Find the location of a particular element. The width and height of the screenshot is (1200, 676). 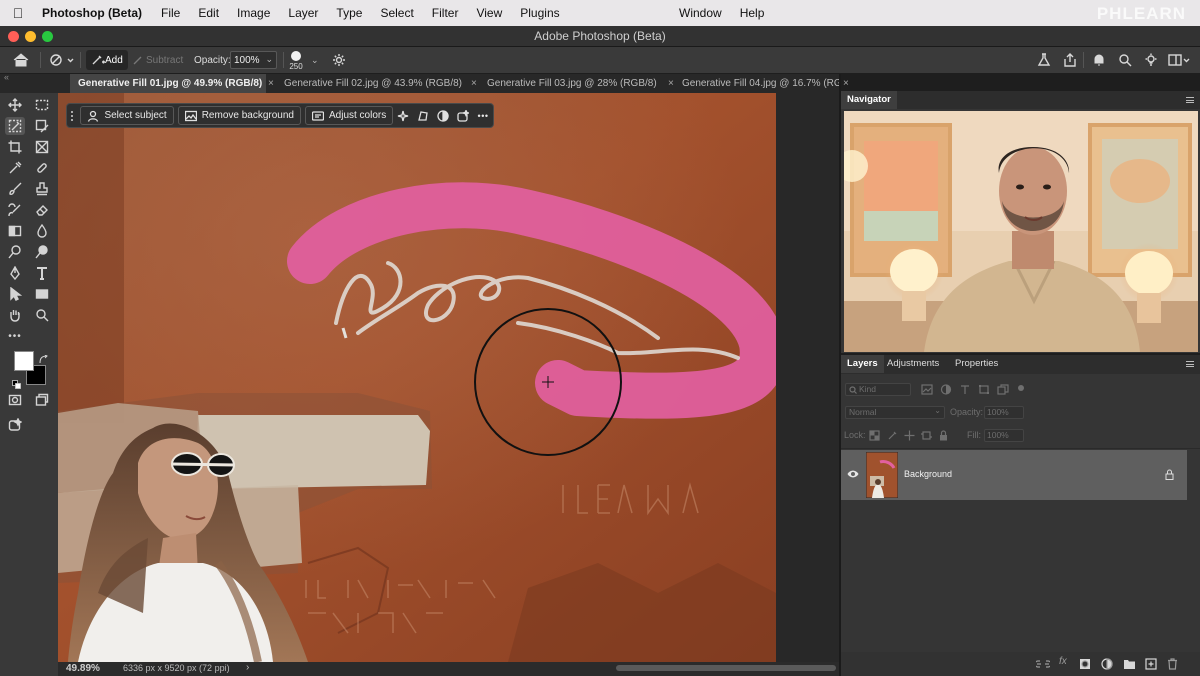

remove-tool-icon is located at coordinates (42, 126).